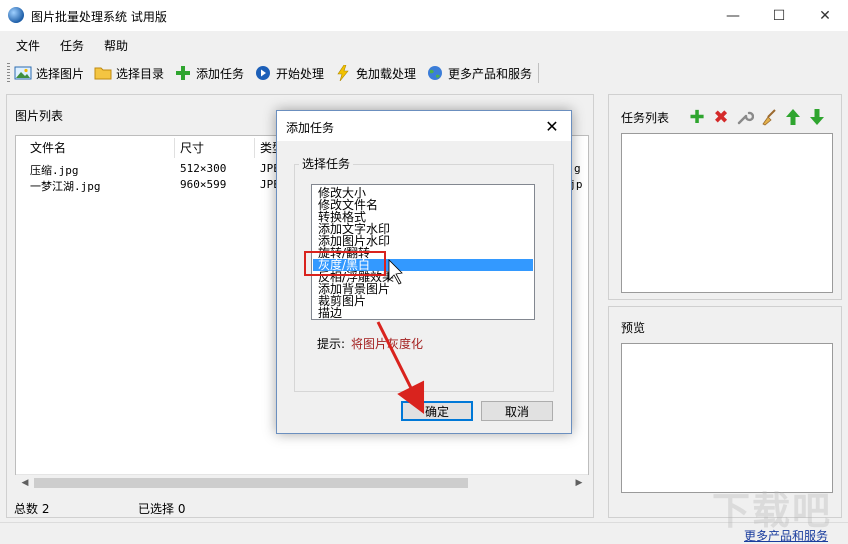  What do you see at coordinates (251, 483) in the screenshot?
I see `scrollbar-thumb` at bounding box center [251, 483].